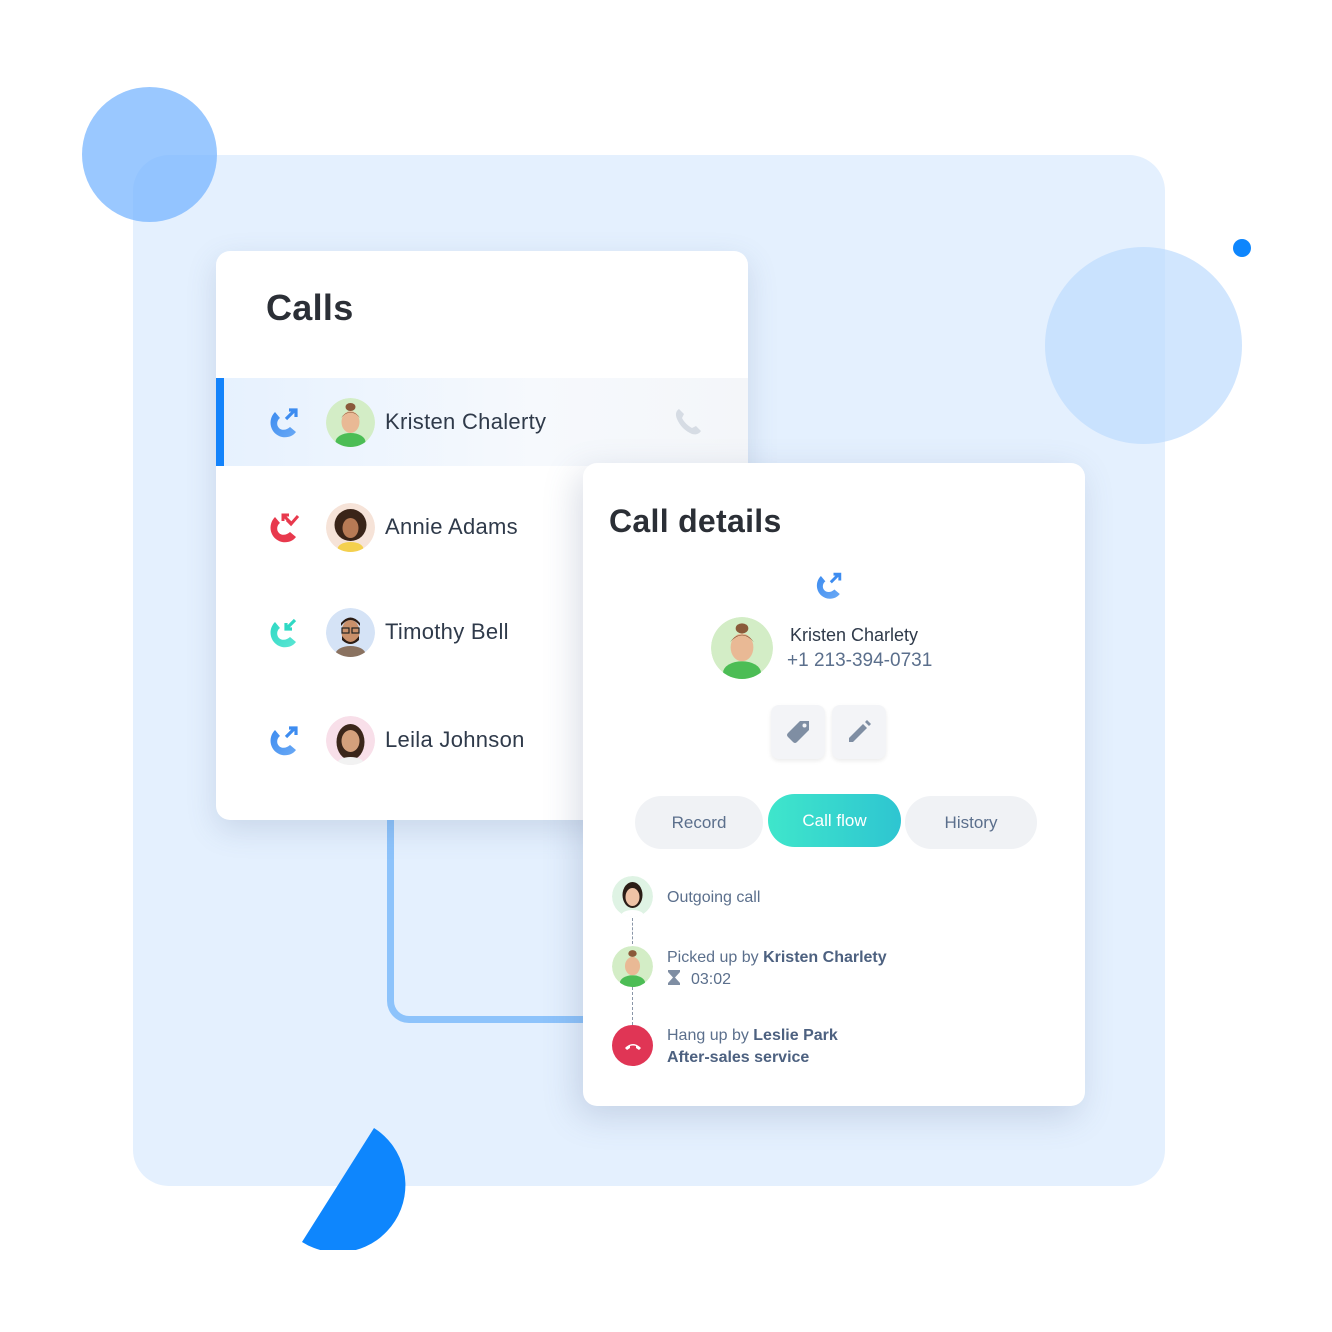  What do you see at coordinates (283, 633) in the screenshot?
I see `incoming-call-icon` at bounding box center [283, 633].